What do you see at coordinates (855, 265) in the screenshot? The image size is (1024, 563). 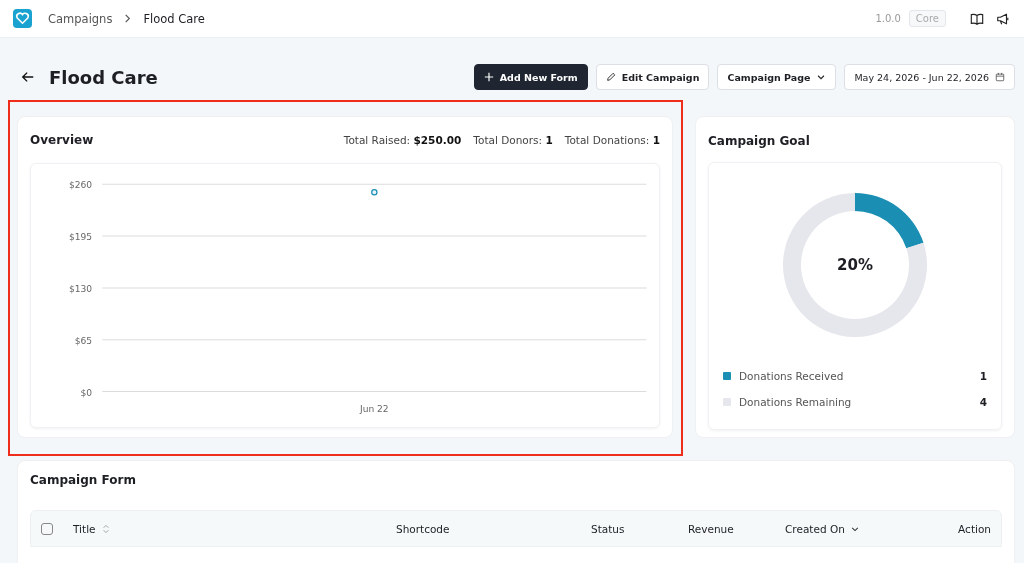 I see `goal-percentage: 20%` at bounding box center [855, 265].